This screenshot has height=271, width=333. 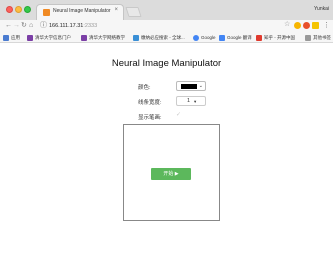 What do you see at coordinates (66, 26) in the screenshot?
I see `url-host: 166.111.17.31` at bounding box center [66, 26].